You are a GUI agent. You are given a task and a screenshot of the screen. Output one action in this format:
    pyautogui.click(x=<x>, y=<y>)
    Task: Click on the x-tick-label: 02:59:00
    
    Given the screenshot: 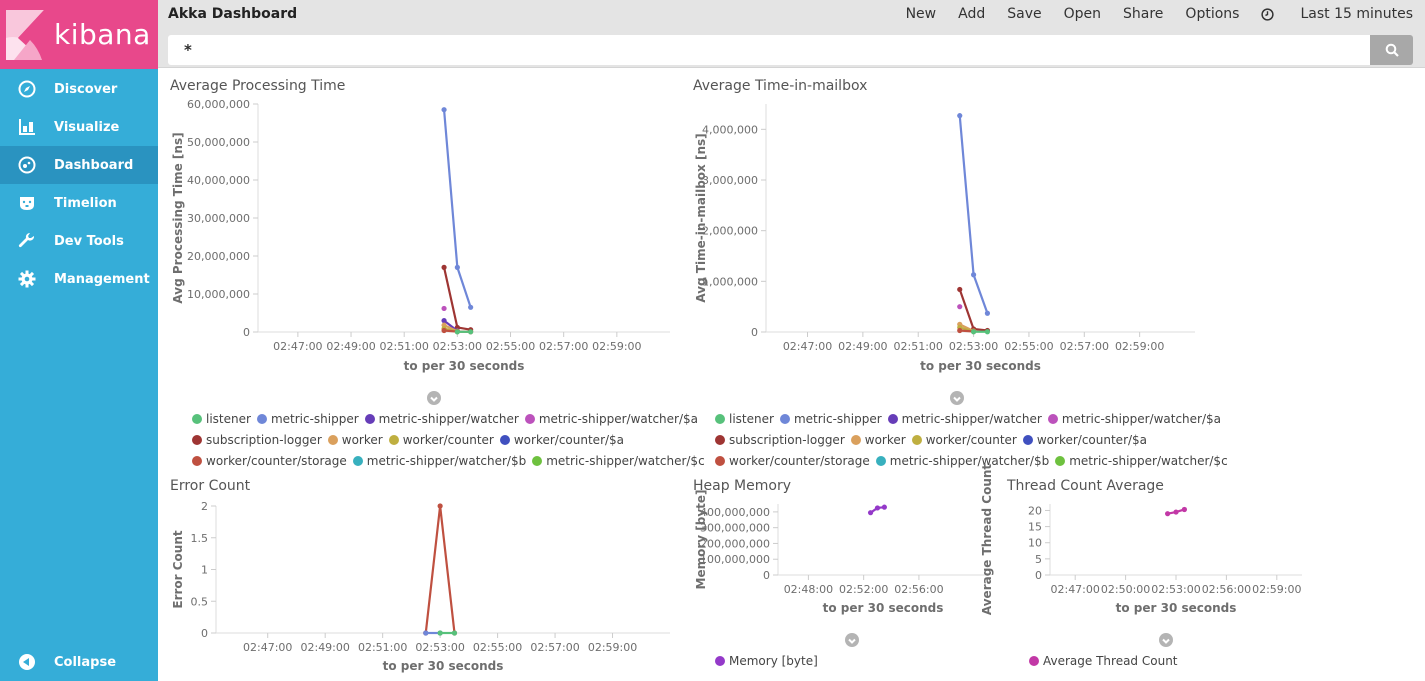 What is the action you would take?
    pyautogui.click(x=1276, y=589)
    